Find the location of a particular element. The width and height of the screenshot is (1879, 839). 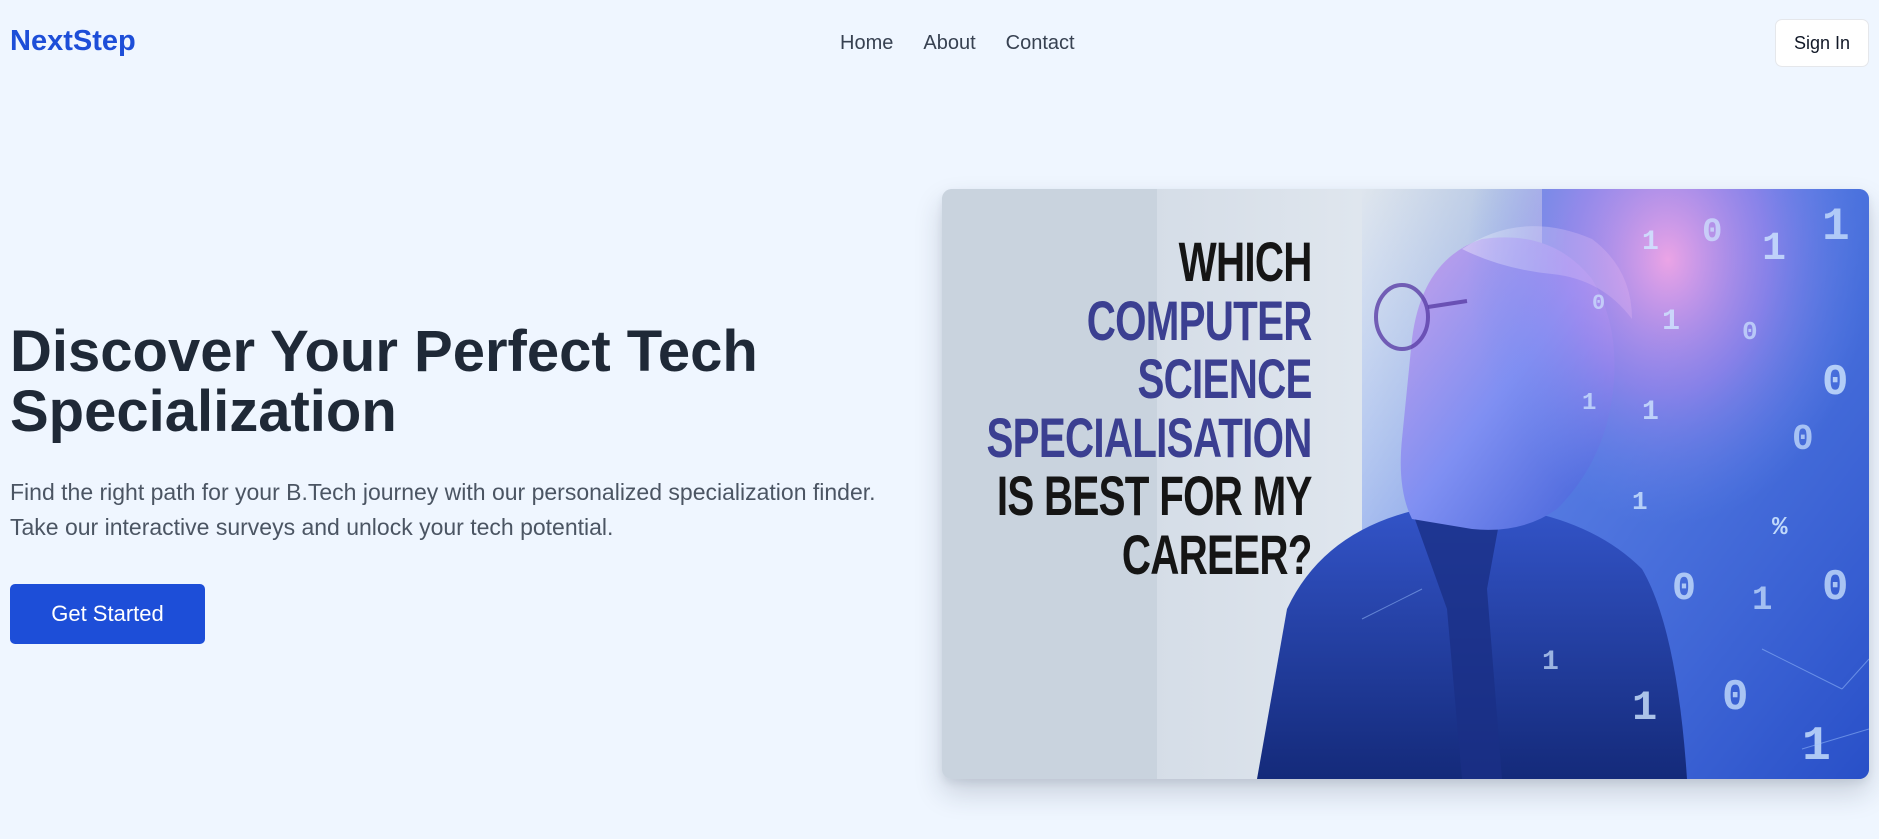

site-header: NextStep Home About Contact Sign In is located at coordinates (939, 43).